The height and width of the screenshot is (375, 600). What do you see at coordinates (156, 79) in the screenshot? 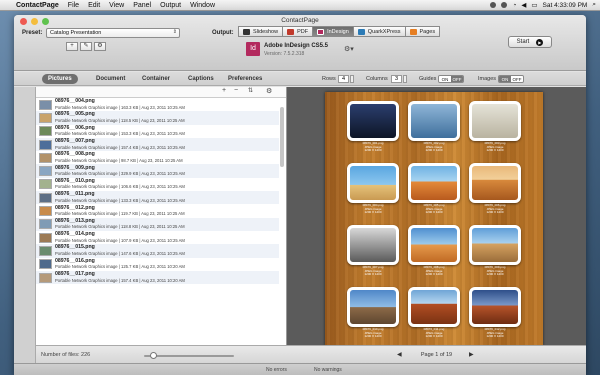
I see `tab-container: Container` at bounding box center [156, 79].